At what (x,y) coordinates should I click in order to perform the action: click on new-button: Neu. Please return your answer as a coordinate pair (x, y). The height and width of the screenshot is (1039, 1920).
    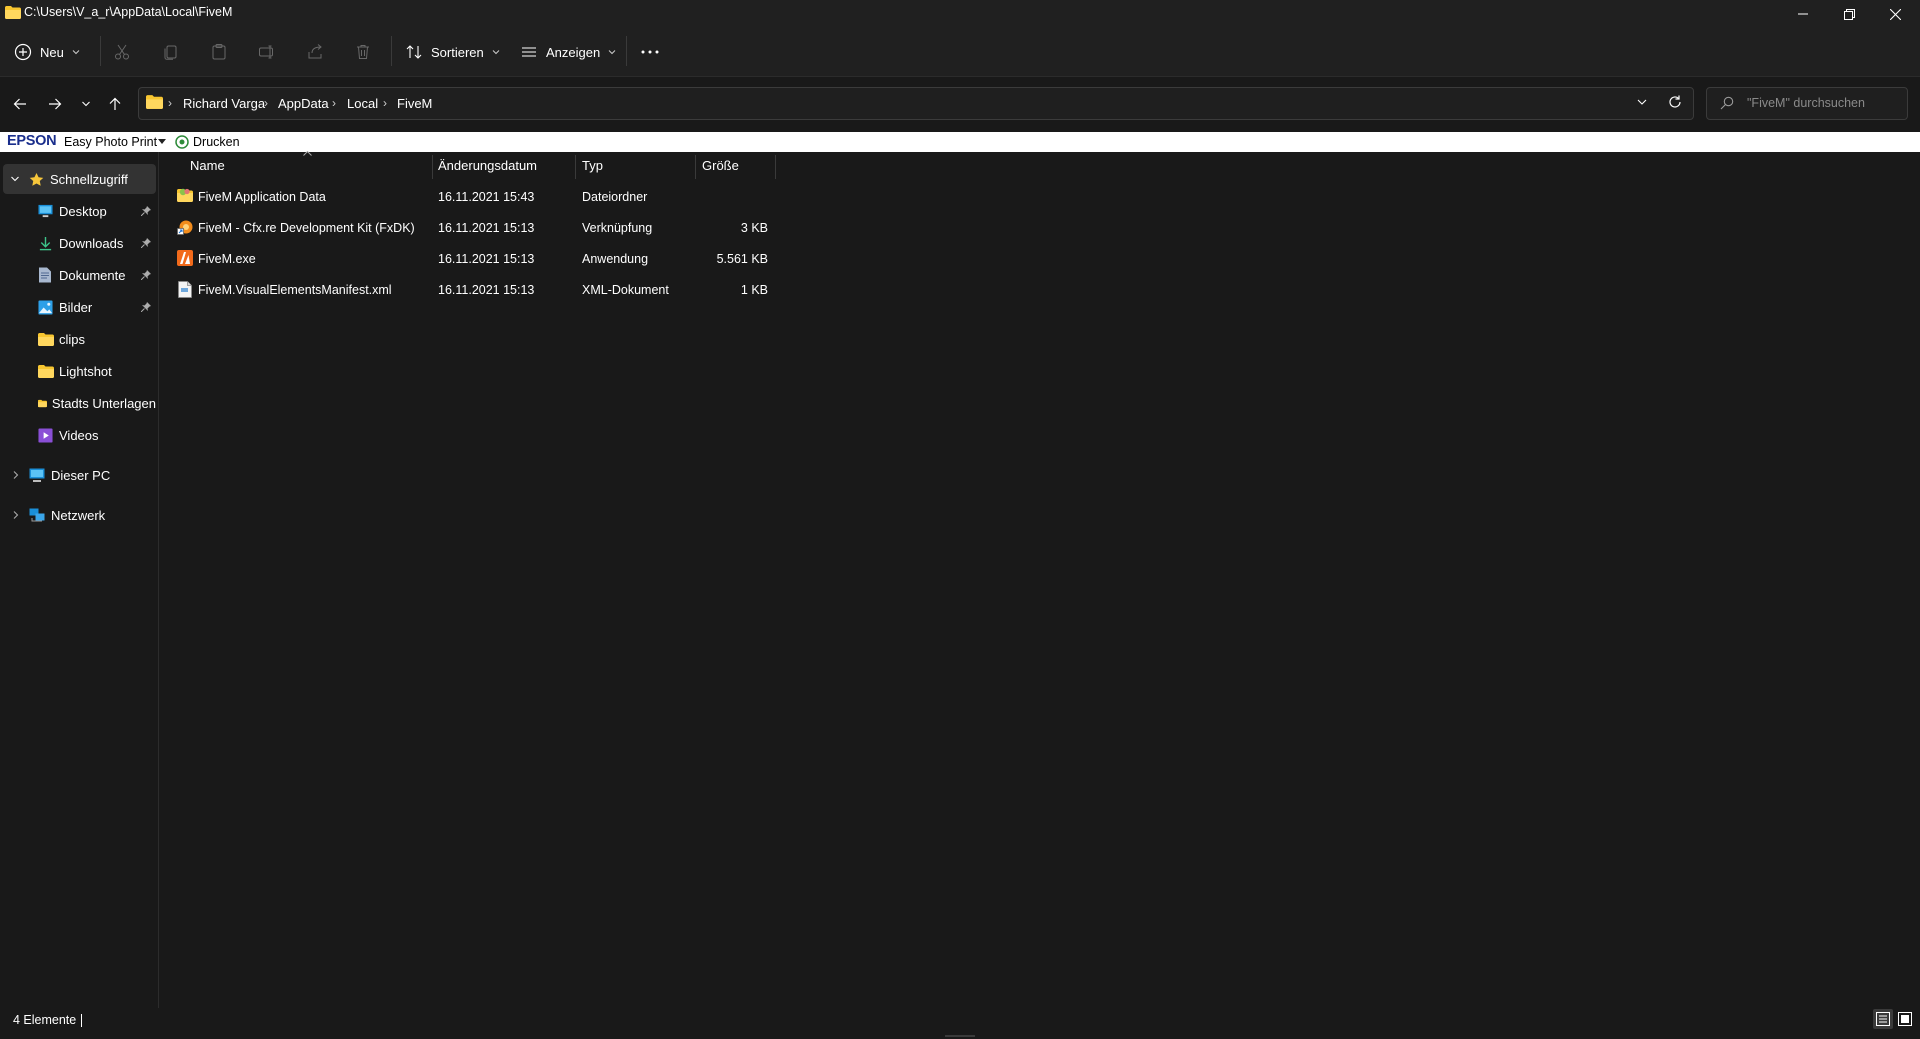
    Looking at the image, I should click on (47, 52).